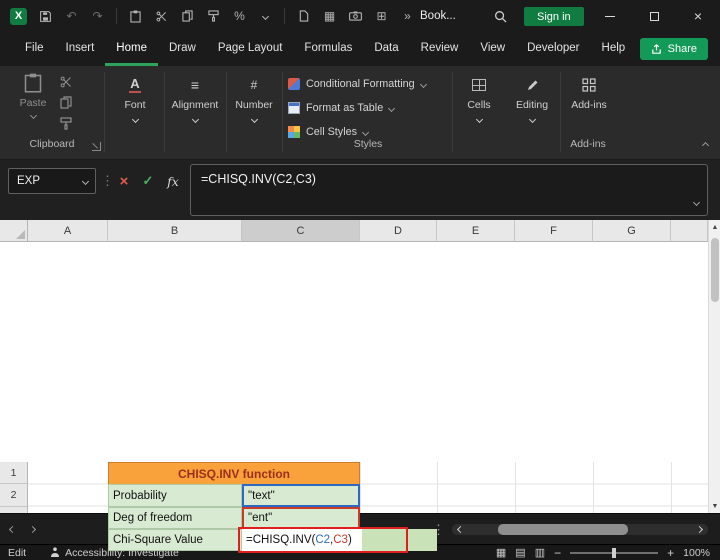 The height and width of the screenshot is (560, 720). What do you see at coordinates (303, 16) in the screenshot?
I see `new-document-icon` at bounding box center [303, 16].